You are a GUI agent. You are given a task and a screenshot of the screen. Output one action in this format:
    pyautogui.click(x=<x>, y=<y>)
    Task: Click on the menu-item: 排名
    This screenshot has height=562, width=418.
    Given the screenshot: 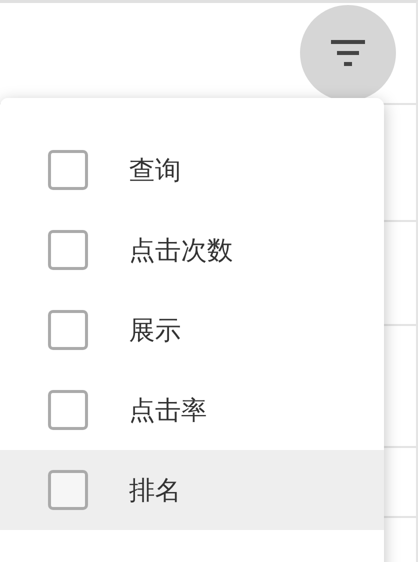 What is the action you would take?
    pyautogui.click(x=192, y=490)
    